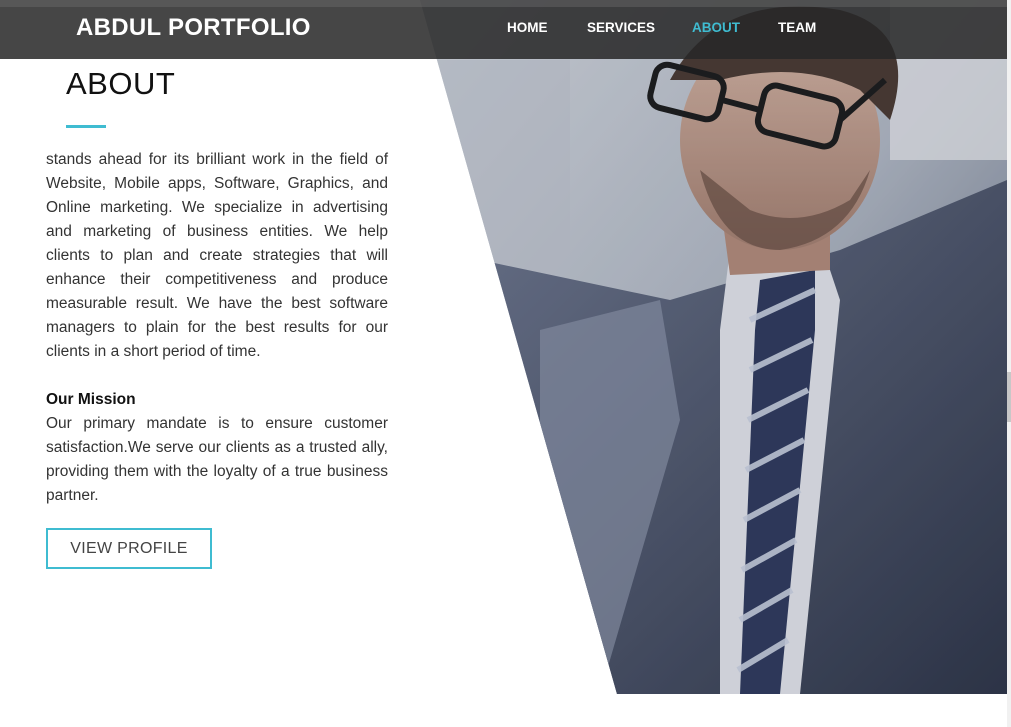 The image size is (1011, 727). What do you see at coordinates (1009, 363) in the screenshot?
I see `scrollbar-track` at bounding box center [1009, 363].